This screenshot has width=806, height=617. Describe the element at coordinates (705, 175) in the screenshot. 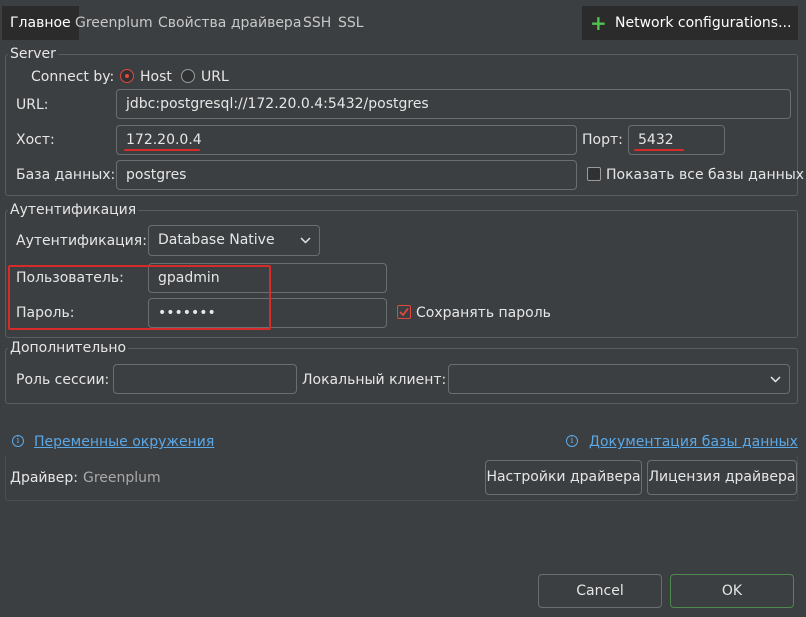

I see `show-all-databases-label: Показать все базы данных` at that location.